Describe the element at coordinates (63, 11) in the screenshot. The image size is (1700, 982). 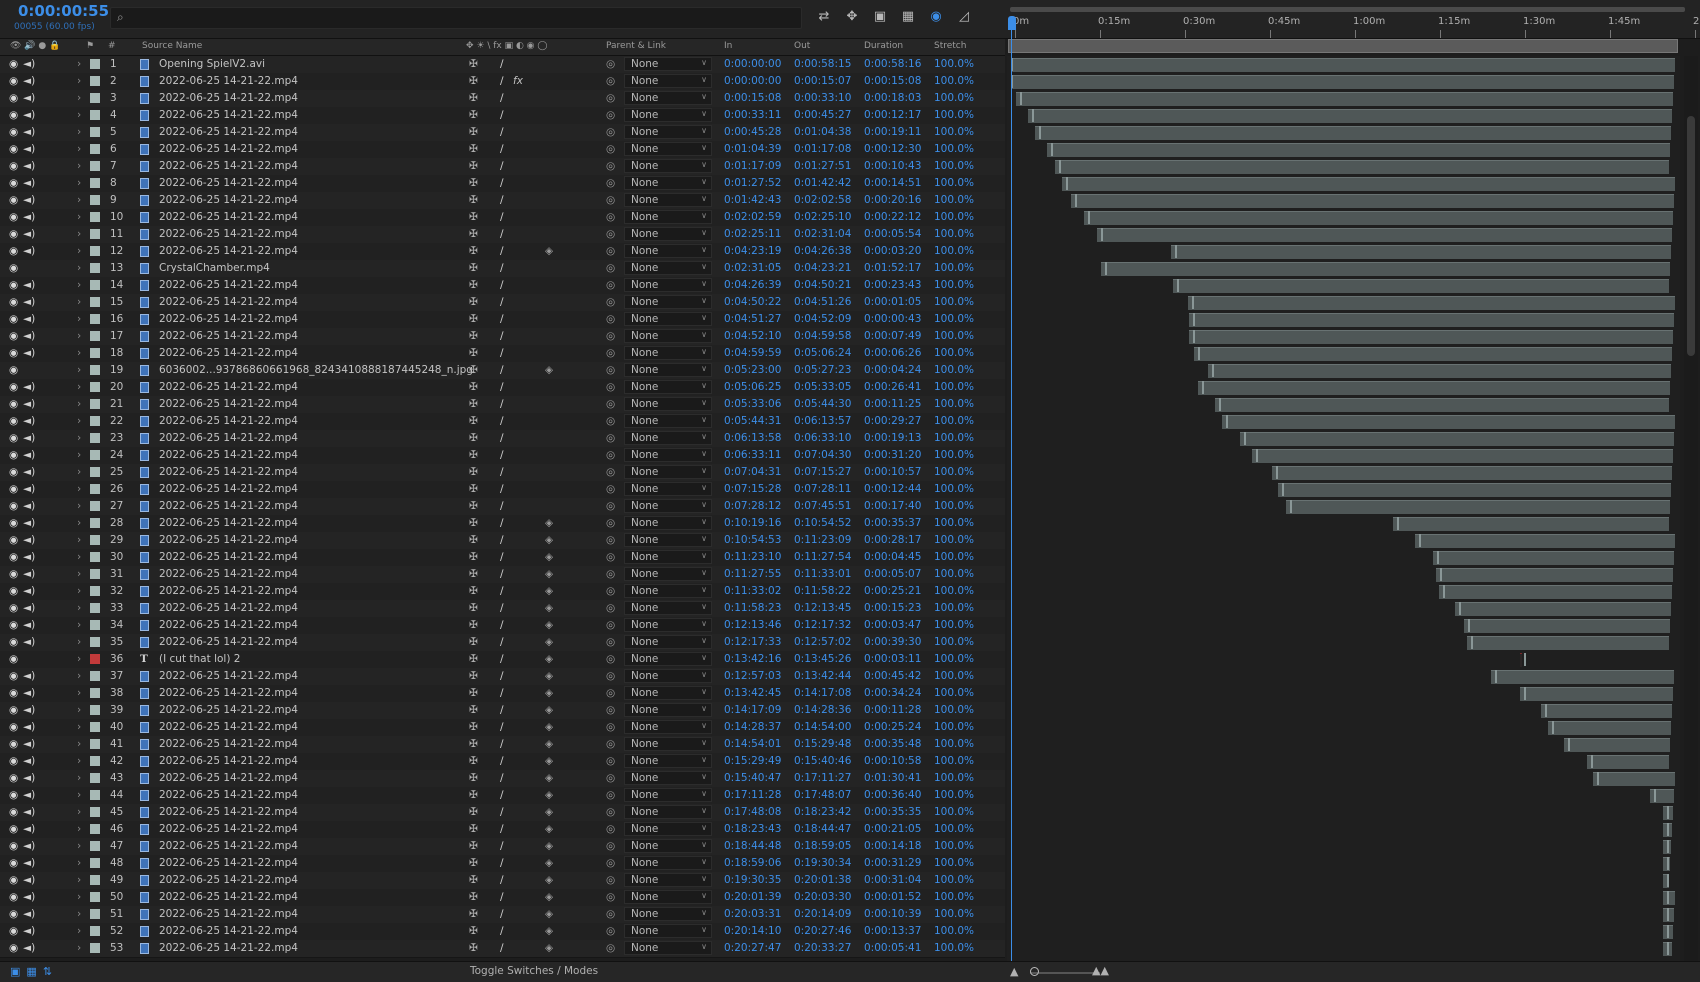
I see `current-time-display: 0:00:00:55` at that location.